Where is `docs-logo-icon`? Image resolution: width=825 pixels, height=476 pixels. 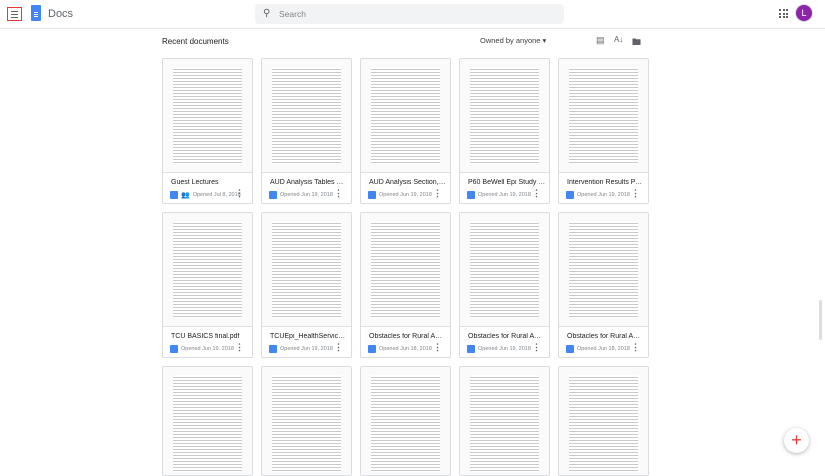 docs-logo-icon is located at coordinates (36, 13).